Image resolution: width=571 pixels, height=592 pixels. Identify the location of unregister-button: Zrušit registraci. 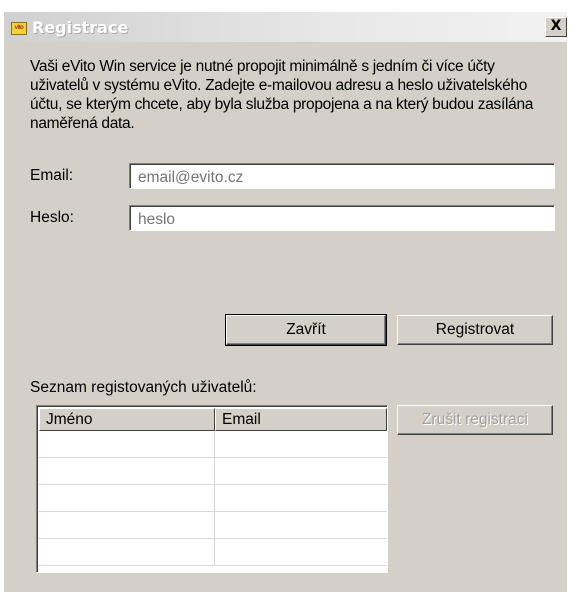
(475, 420).